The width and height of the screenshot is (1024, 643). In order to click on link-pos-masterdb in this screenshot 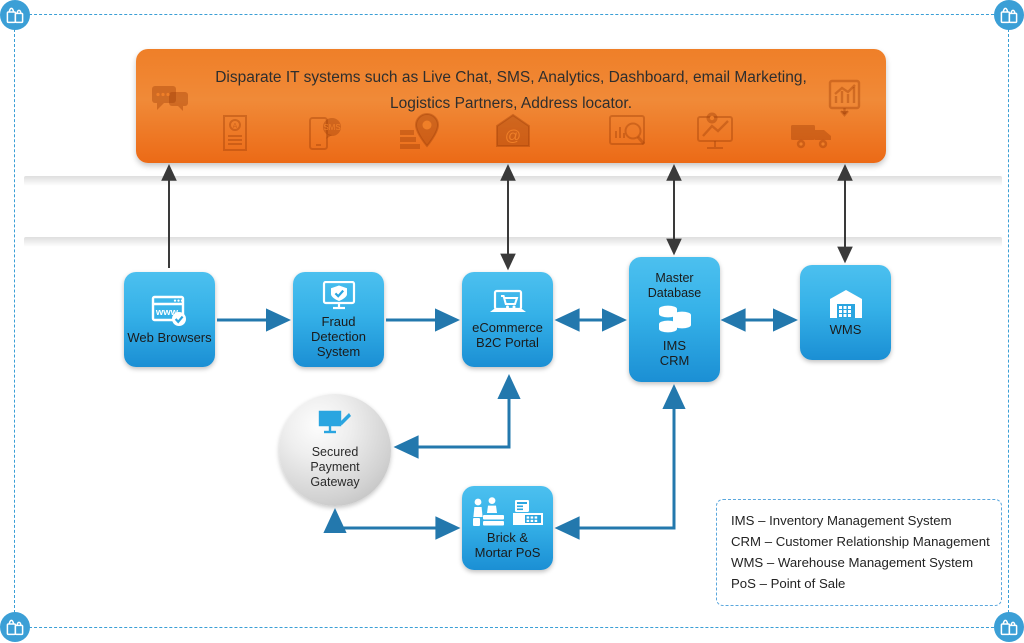, I will do `click(620, 462)`.